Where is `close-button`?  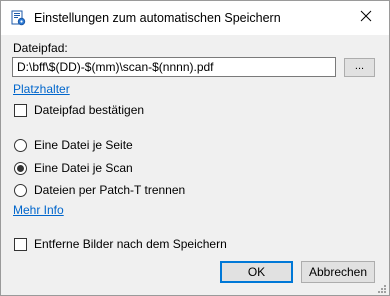 close-button is located at coordinates (366, 17).